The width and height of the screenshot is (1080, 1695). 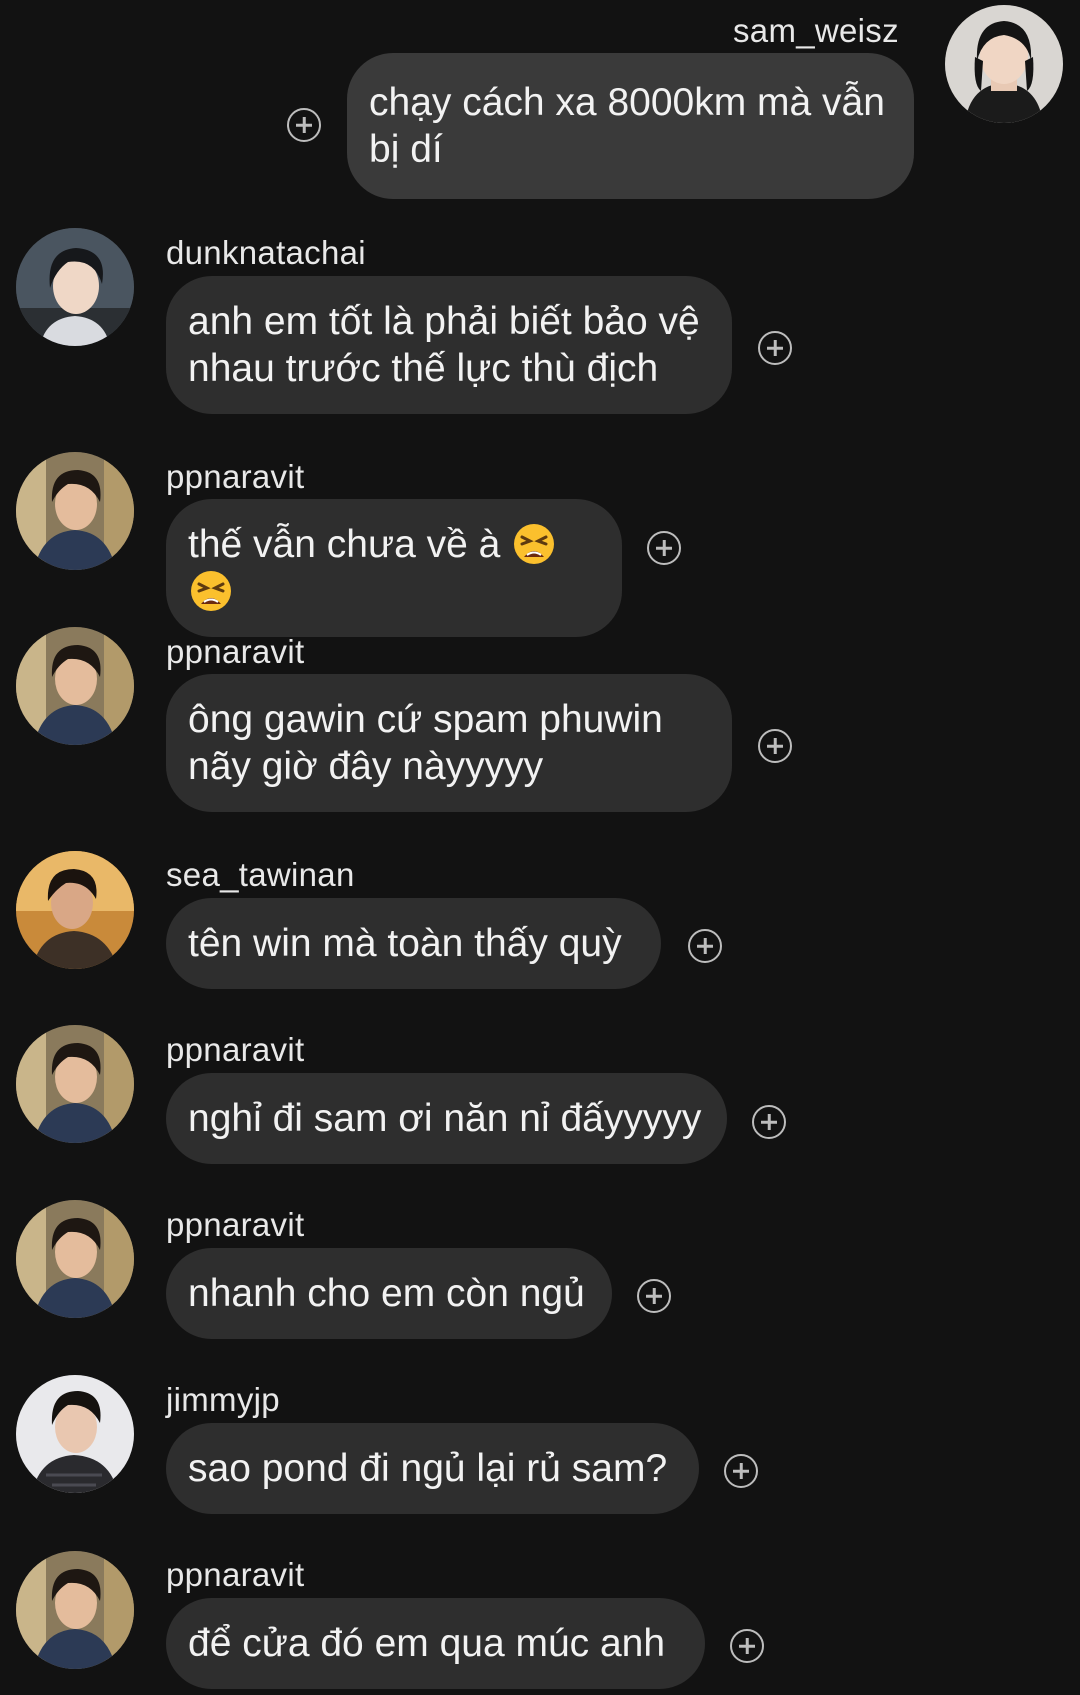 What do you see at coordinates (394, 568) in the screenshot?
I see `message-bubble: thế vẫn chưa về à` at bounding box center [394, 568].